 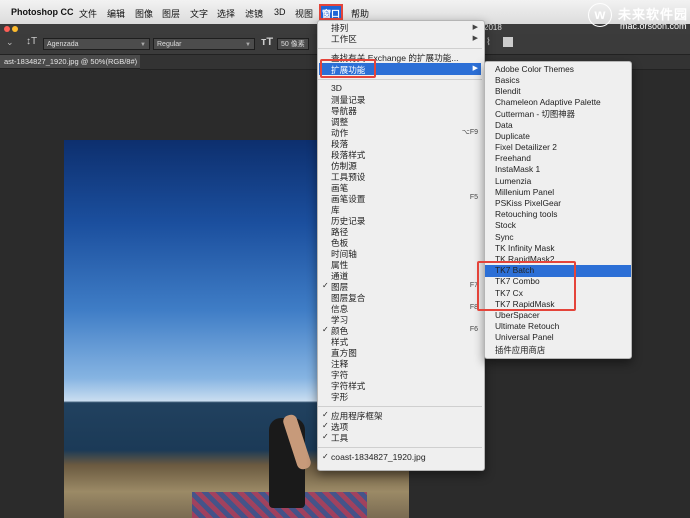 I want to click on menu-help: 帮助, so click(x=360, y=13).